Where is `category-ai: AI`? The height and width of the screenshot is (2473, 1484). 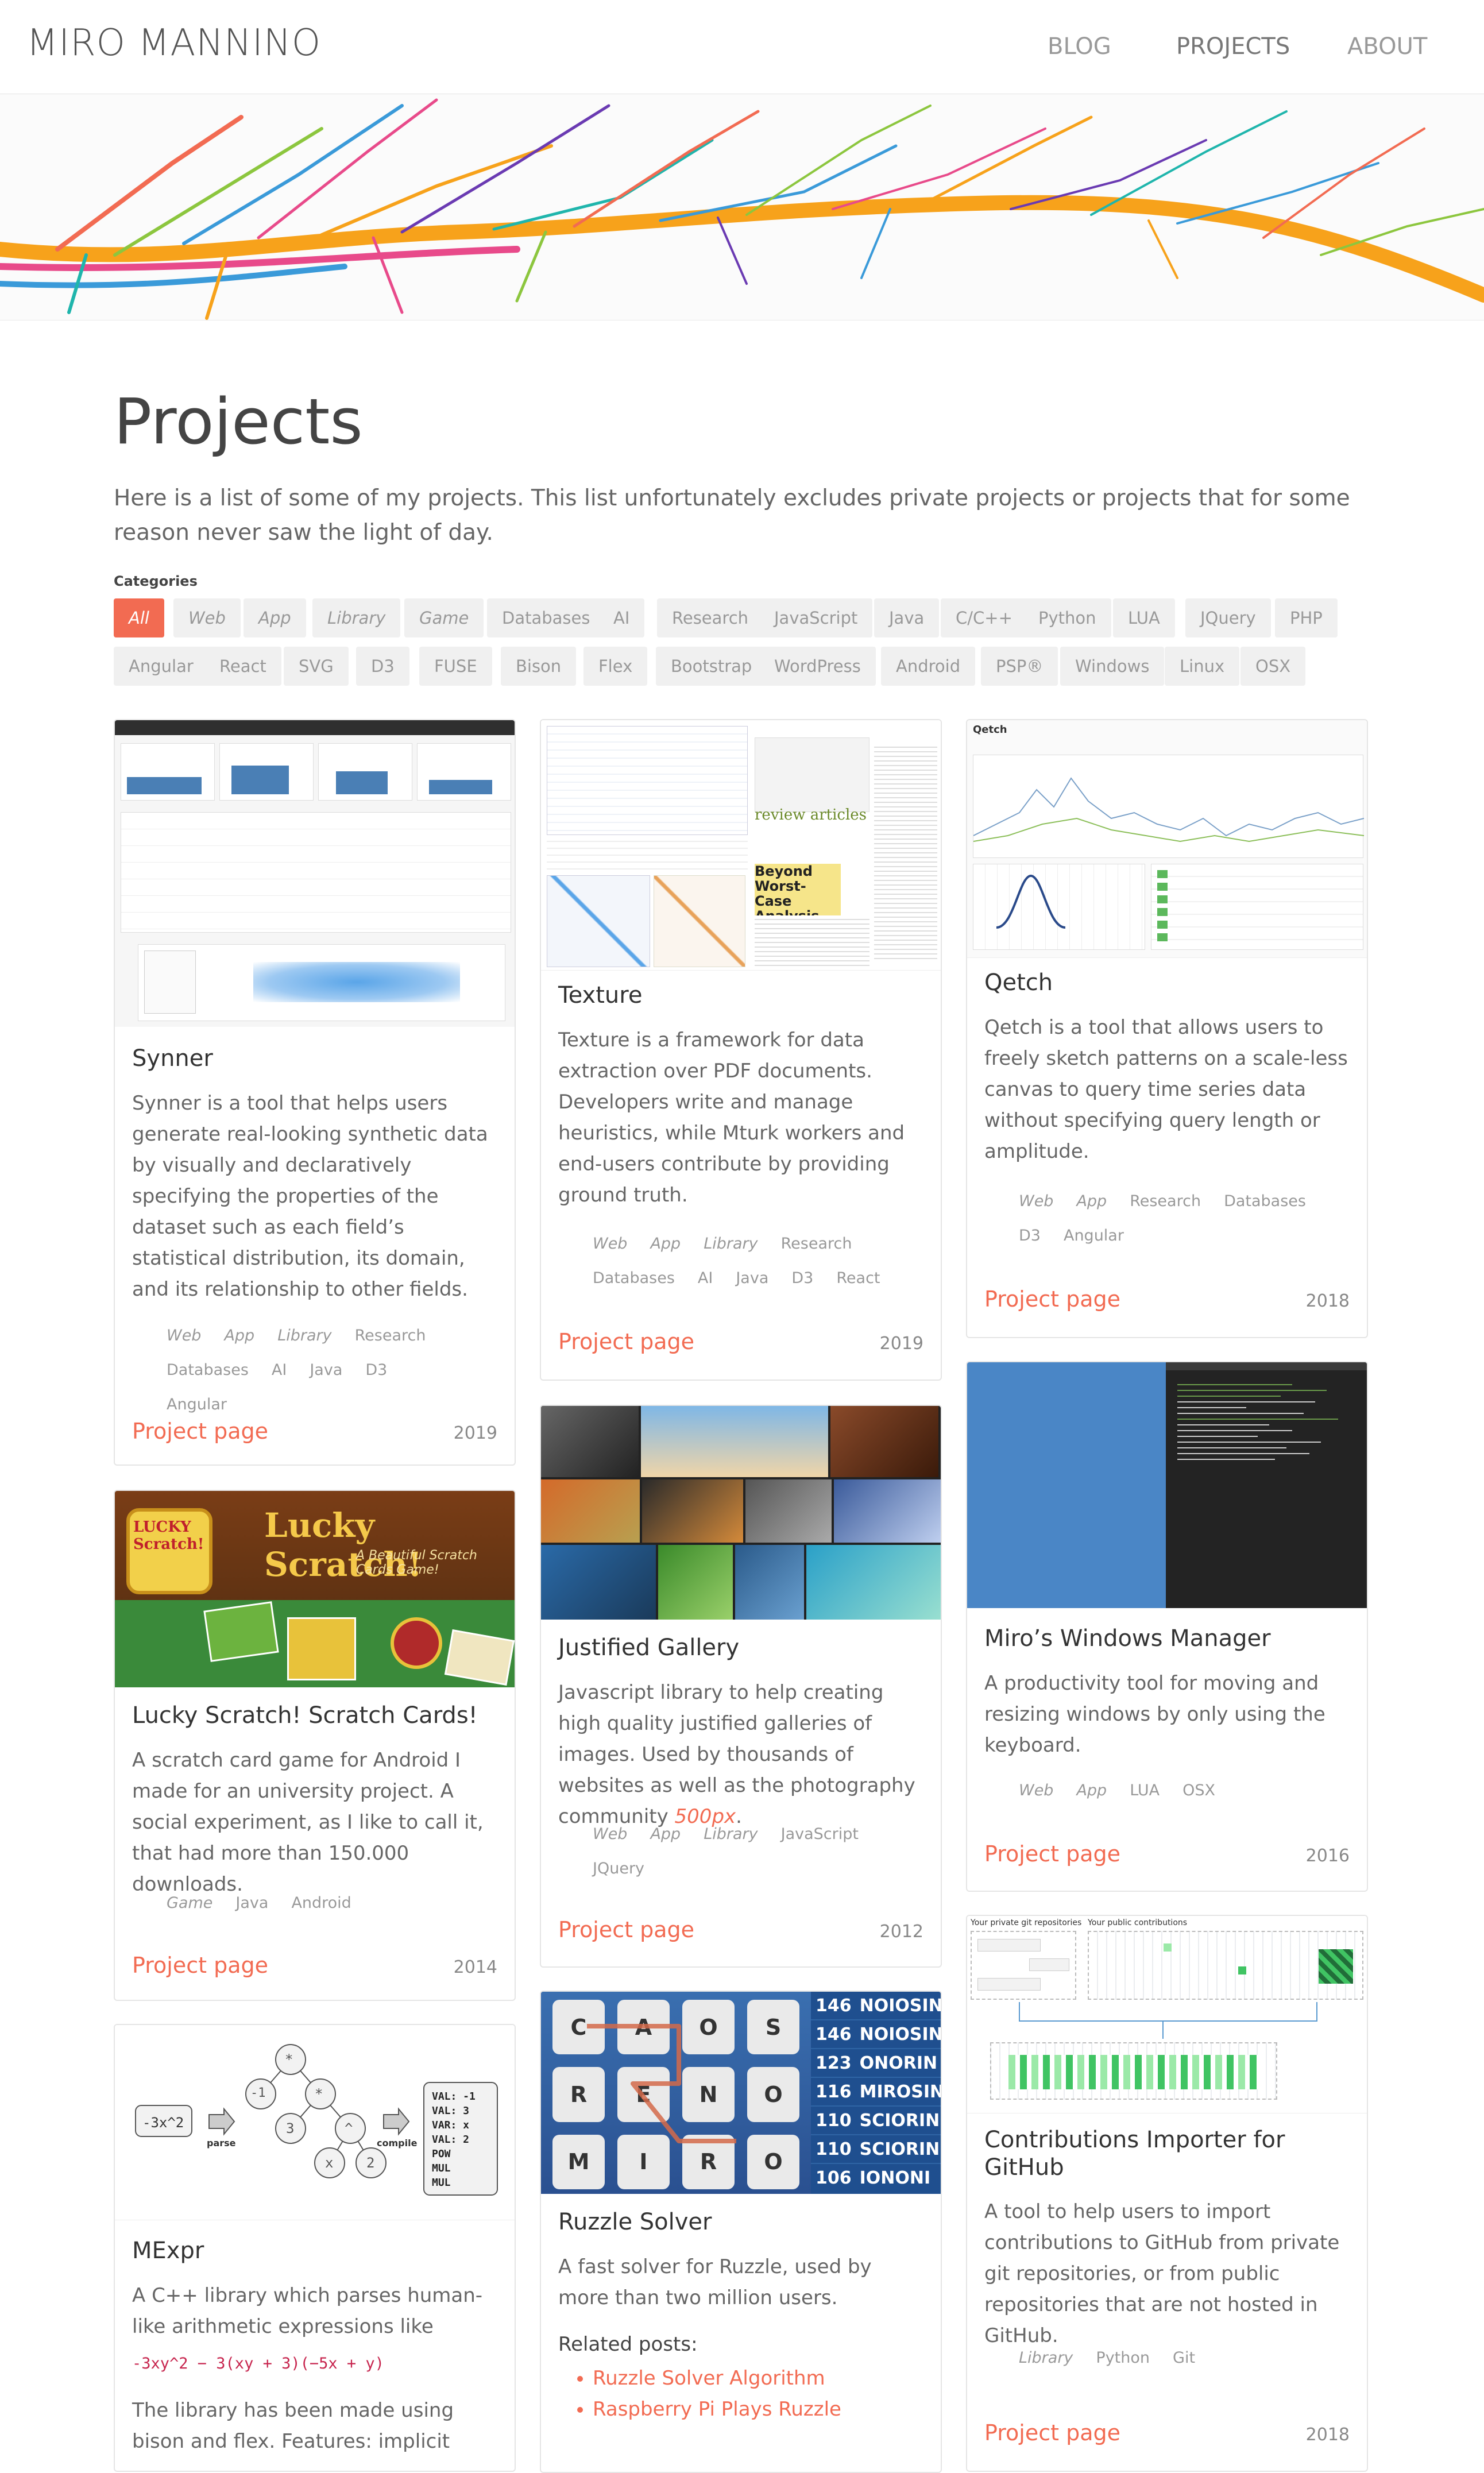
category-ai: AI is located at coordinates (621, 617).